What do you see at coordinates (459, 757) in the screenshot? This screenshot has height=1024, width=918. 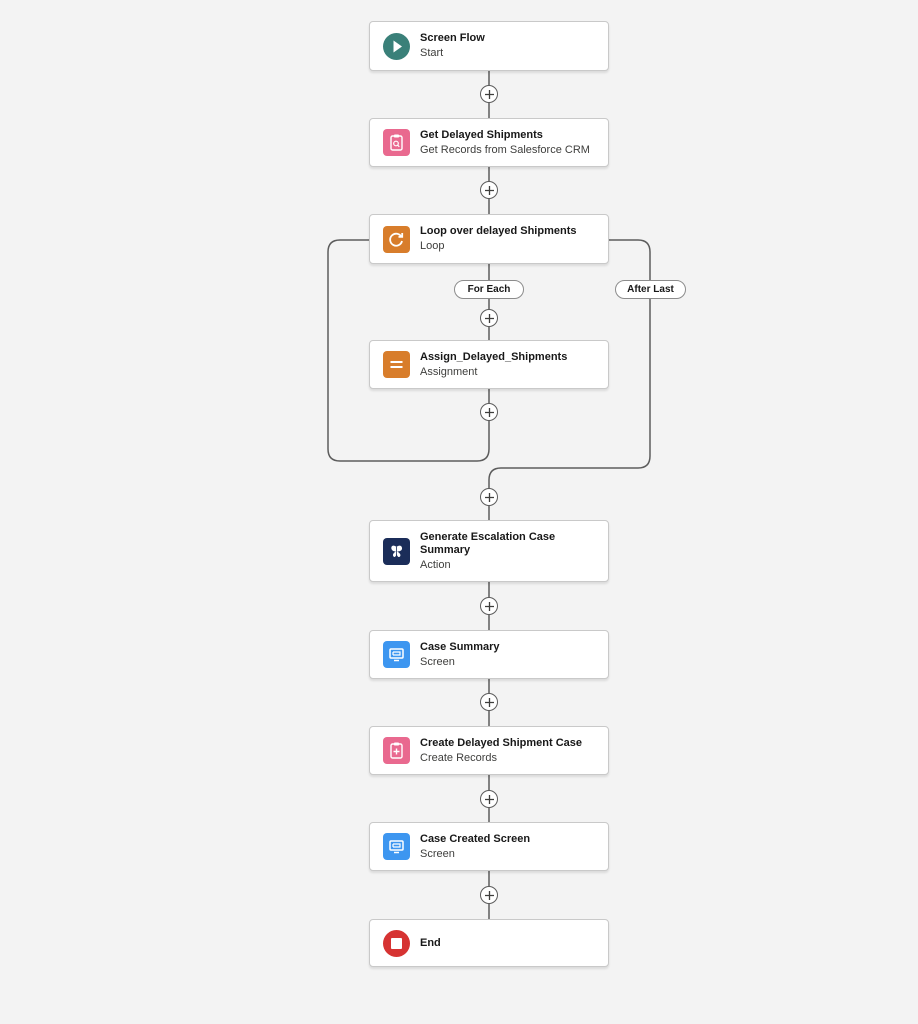 I see `node-subtitle: Create Records` at bounding box center [459, 757].